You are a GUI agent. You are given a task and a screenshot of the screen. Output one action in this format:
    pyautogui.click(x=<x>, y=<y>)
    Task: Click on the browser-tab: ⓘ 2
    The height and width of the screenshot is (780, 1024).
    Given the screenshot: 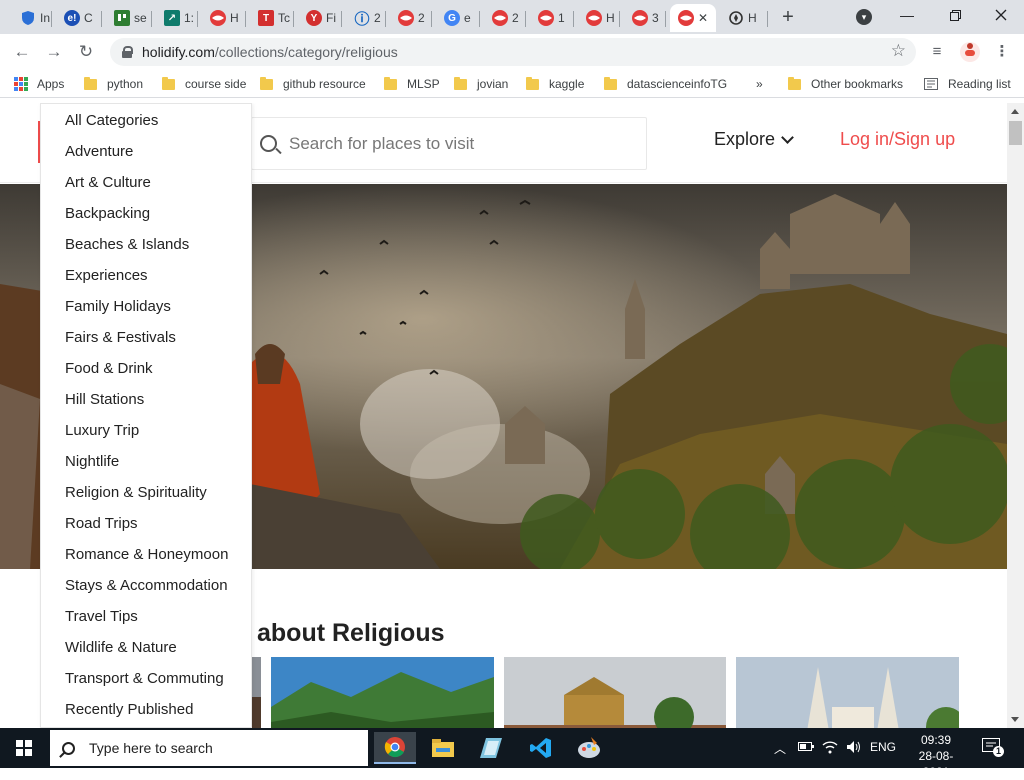 What is the action you would take?
    pyautogui.click(x=366, y=18)
    